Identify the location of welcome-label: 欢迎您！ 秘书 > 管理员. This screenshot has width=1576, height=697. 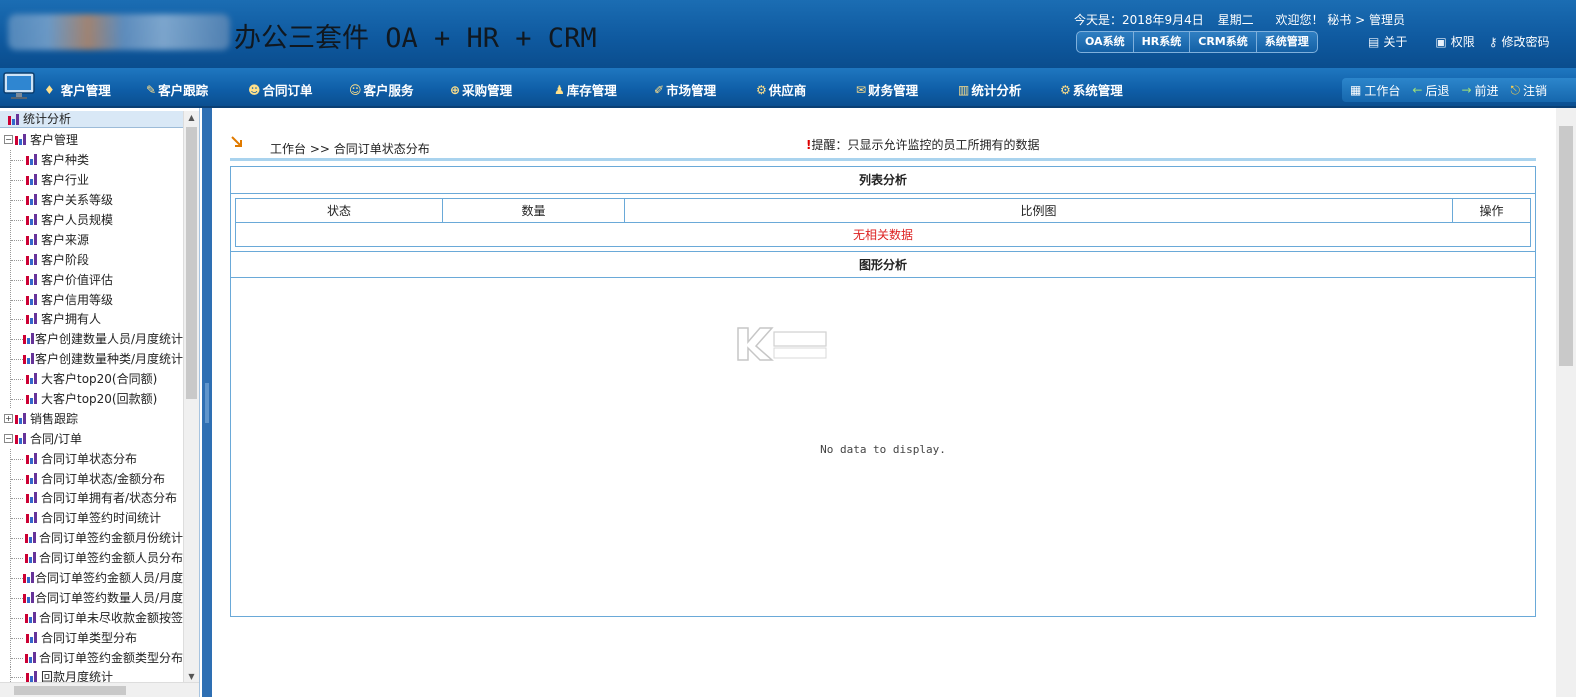
(1340, 20).